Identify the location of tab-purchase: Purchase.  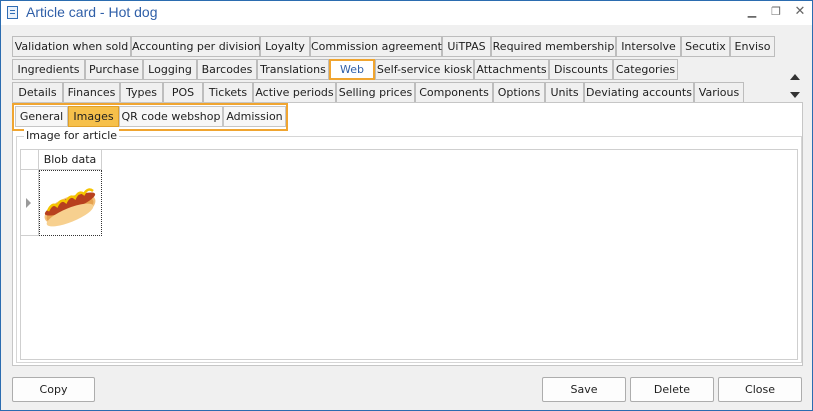
(114, 69).